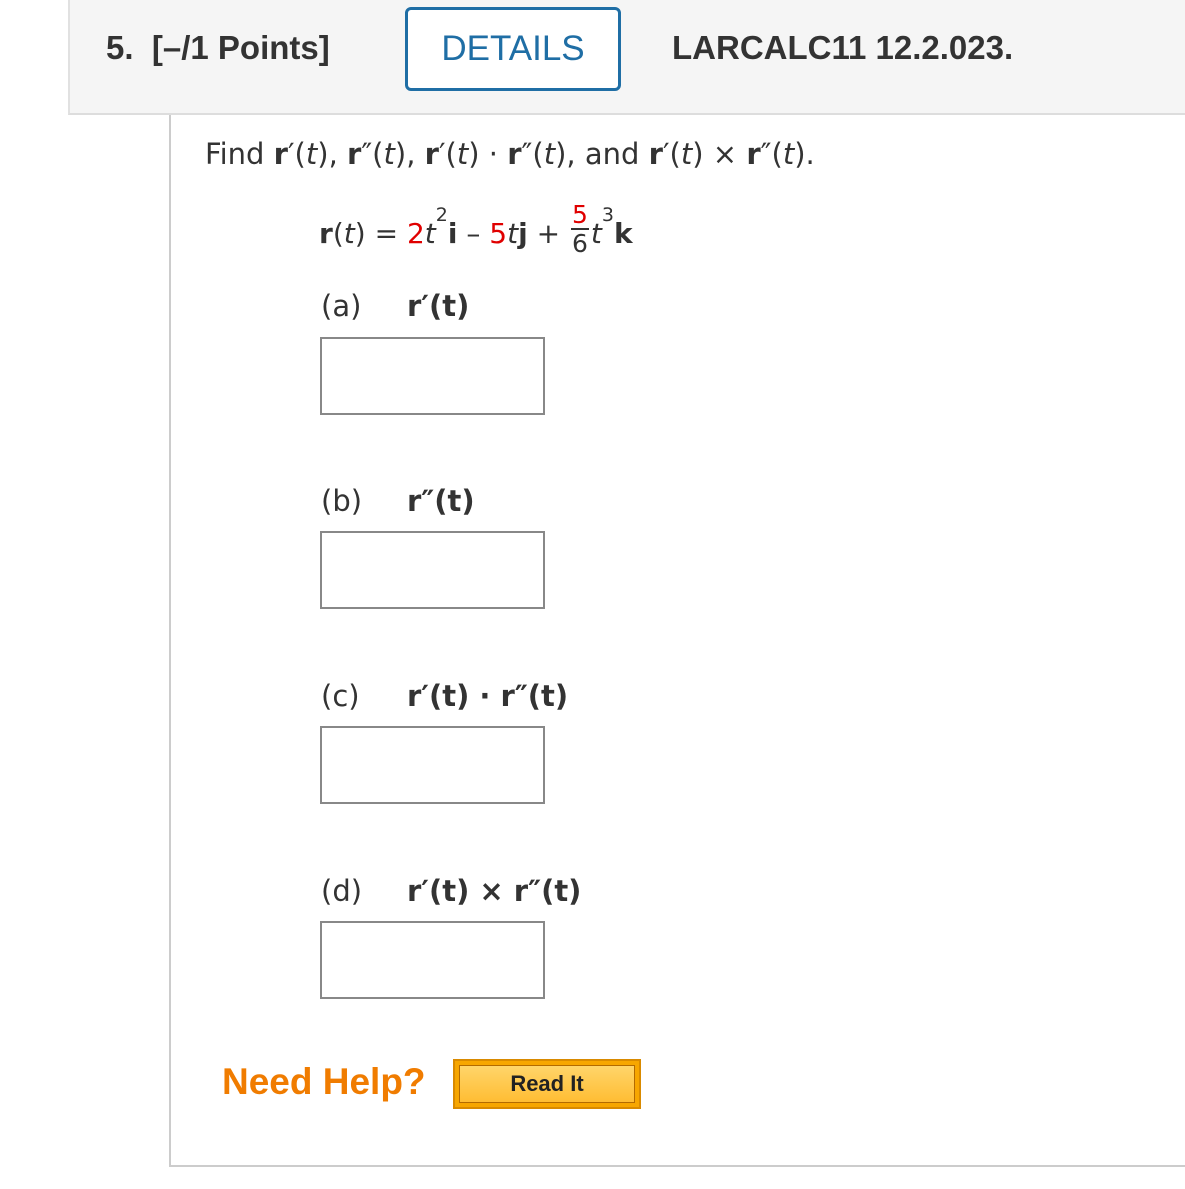 This screenshot has height=1189, width=1185. I want to click on details-button: DETAILS, so click(513, 49).